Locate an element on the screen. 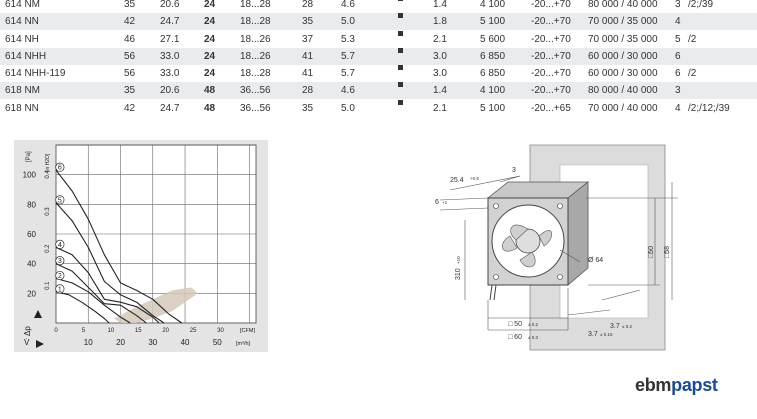  logo-part-papst: papst is located at coordinates (694, 385).